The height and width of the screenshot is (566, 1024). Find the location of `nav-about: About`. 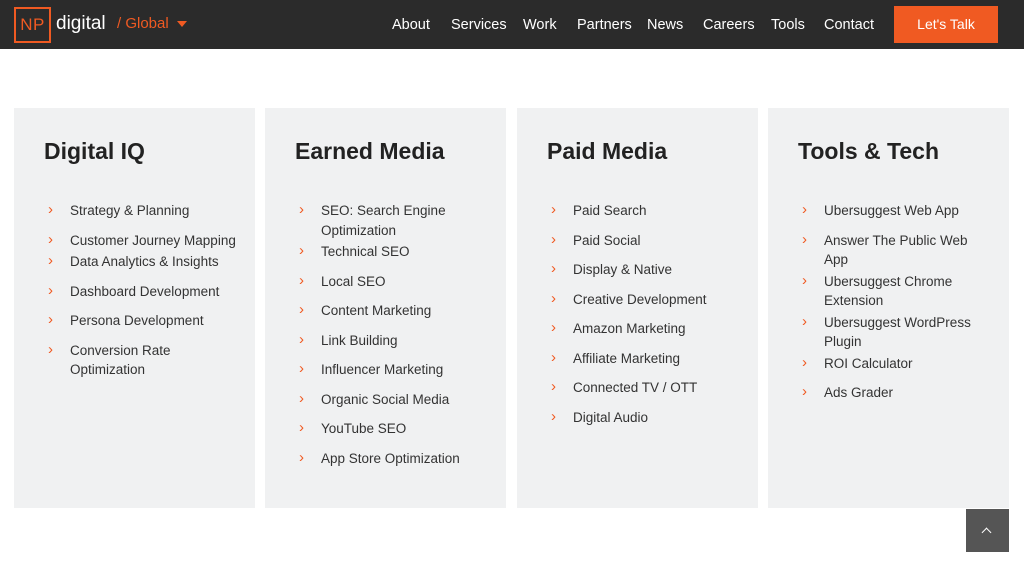

nav-about: About is located at coordinates (411, 25).